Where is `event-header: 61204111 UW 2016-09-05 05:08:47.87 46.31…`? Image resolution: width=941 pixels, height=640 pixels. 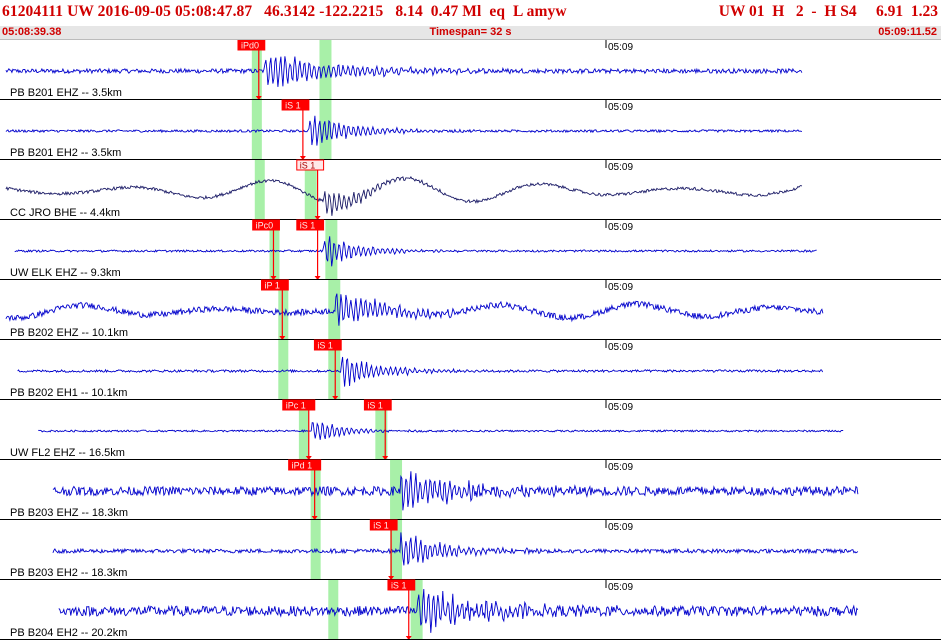 event-header: 61204111 UW 2016-09-05 05:08:47.87 46.31… is located at coordinates (470, 20).